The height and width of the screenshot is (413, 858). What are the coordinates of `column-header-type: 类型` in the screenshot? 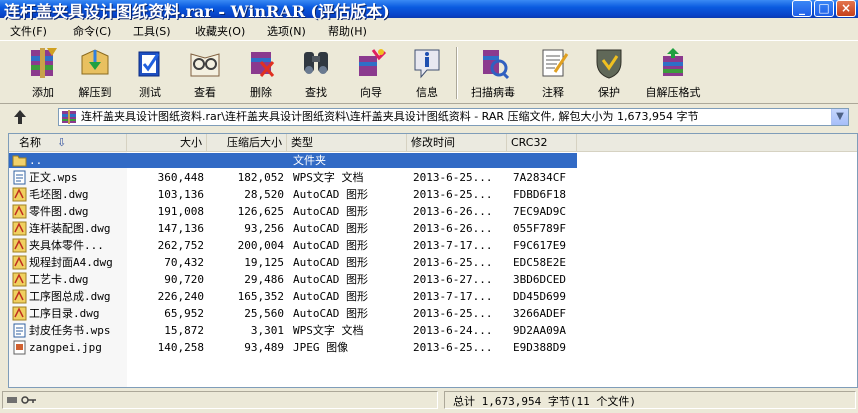 It's located at (347, 142).